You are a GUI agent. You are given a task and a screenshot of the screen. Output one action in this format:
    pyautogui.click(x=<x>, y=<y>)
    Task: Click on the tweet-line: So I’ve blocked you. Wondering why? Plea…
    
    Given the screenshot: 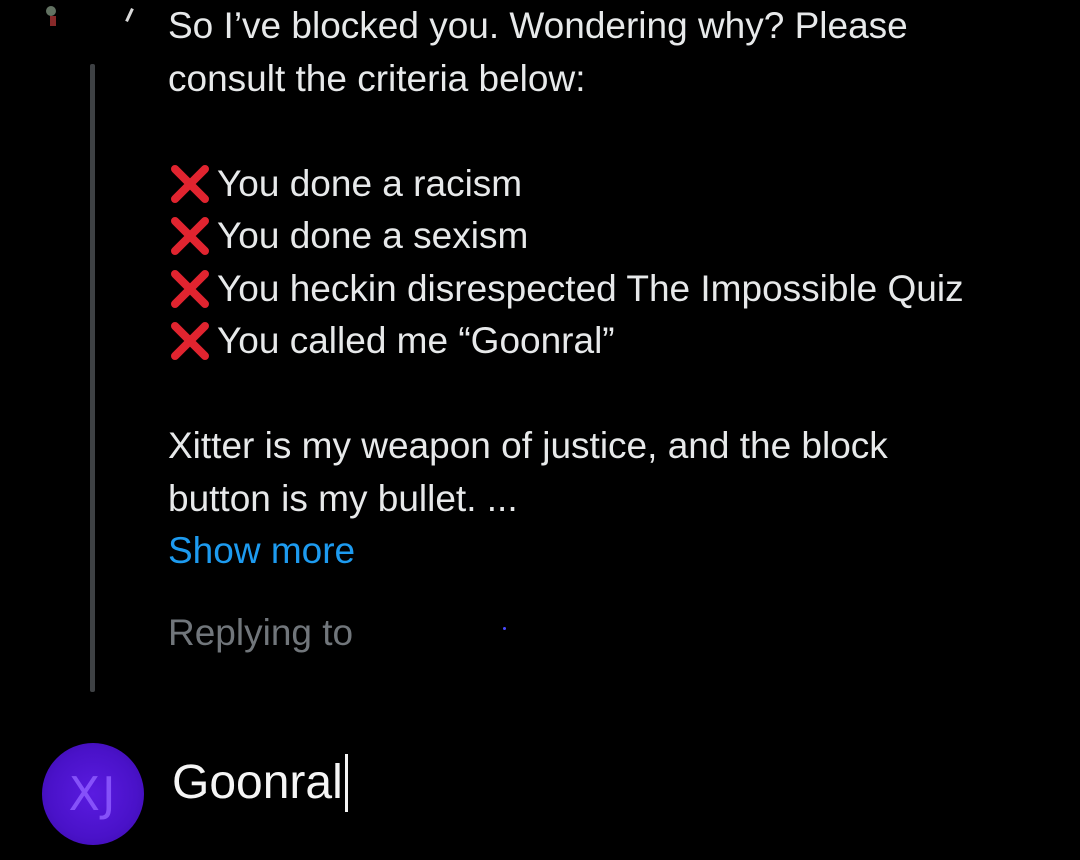 What is the action you would take?
    pyautogui.click(x=538, y=25)
    